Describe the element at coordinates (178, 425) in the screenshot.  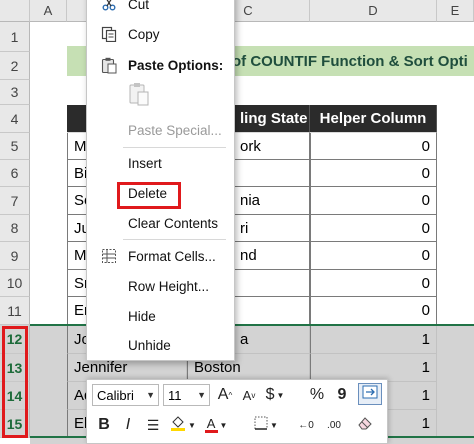
I see `fill-color-icon` at that location.